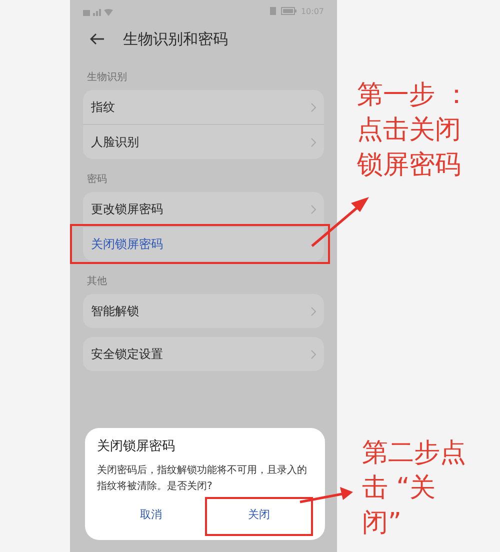  Describe the element at coordinates (127, 244) in the screenshot. I see `row-label: 关闭锁屏密码` at that location.